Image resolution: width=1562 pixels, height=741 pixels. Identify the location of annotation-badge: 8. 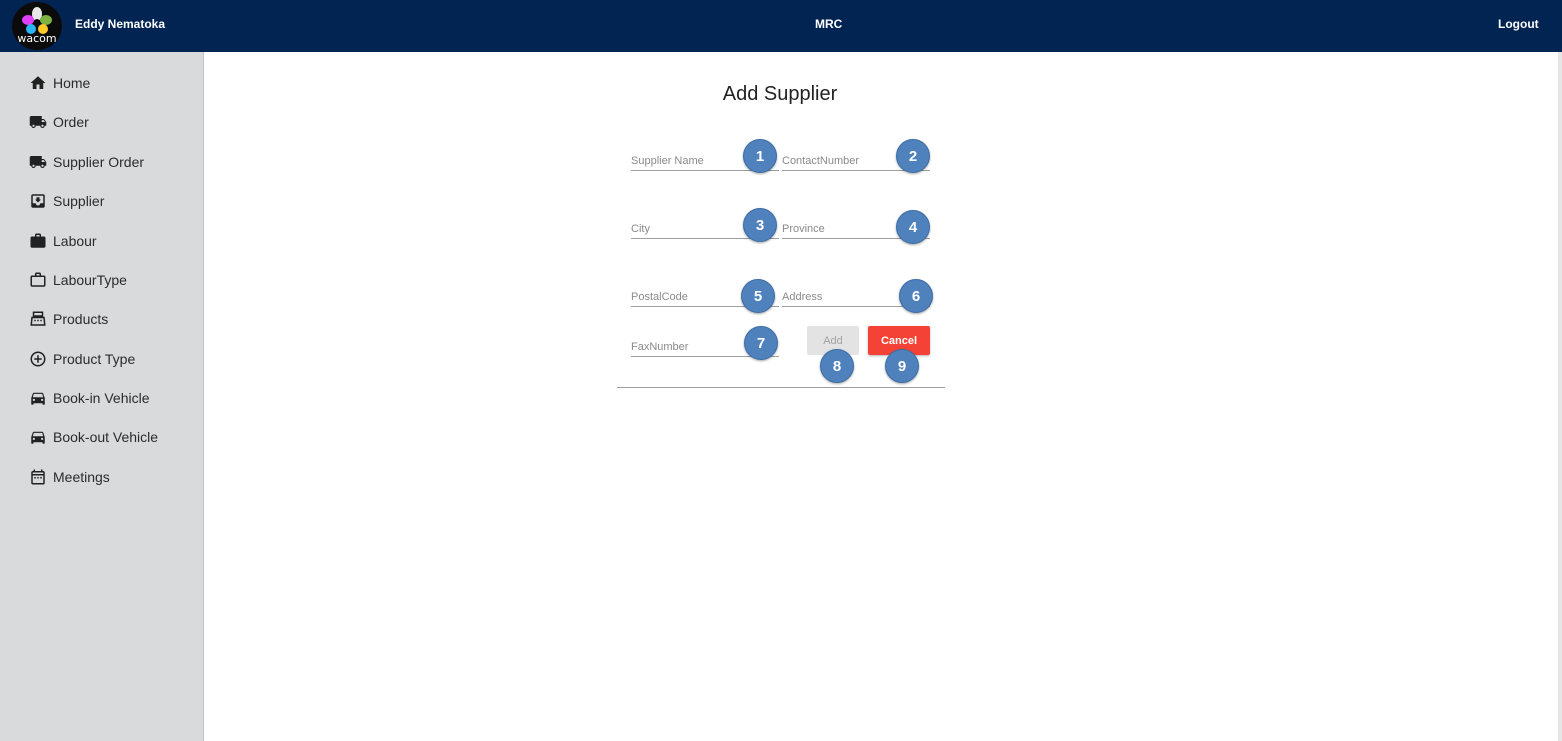
(837, 366).